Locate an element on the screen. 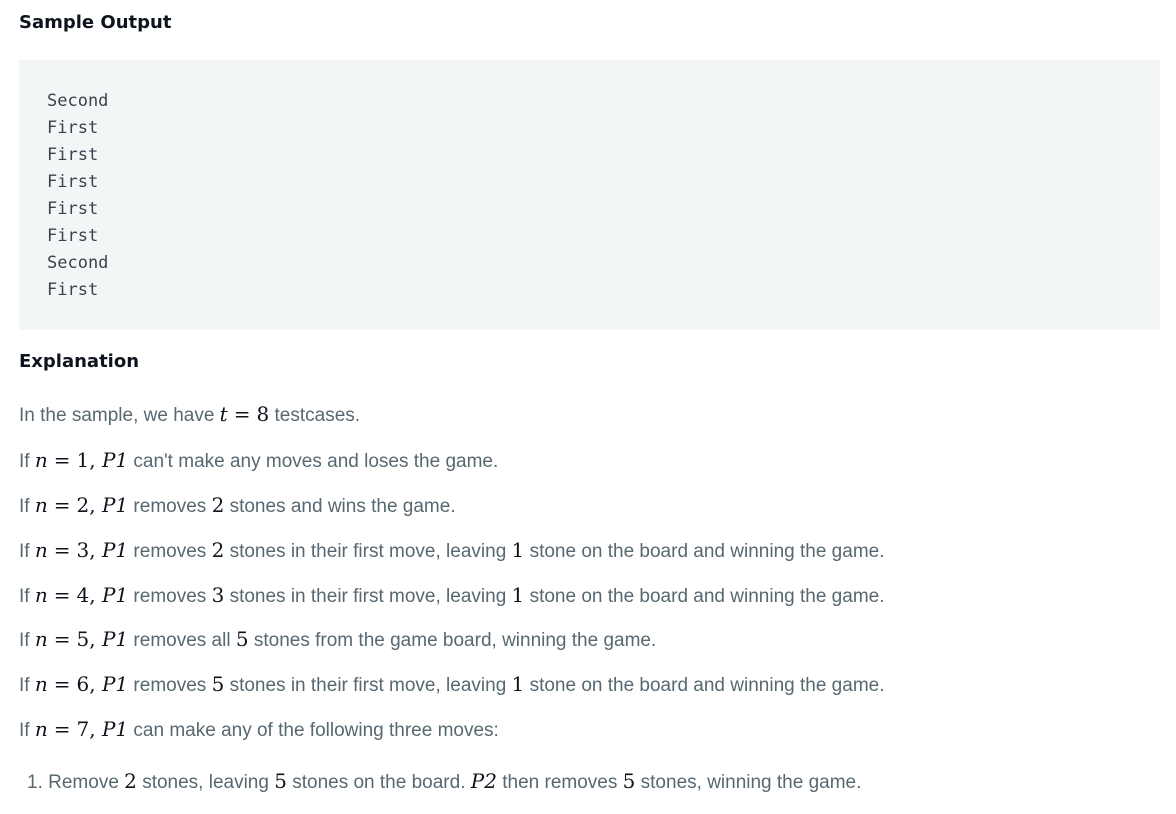 The image size is (1176, 814). sample-output-heading: Sample Output is located at coordinates (95, 22).